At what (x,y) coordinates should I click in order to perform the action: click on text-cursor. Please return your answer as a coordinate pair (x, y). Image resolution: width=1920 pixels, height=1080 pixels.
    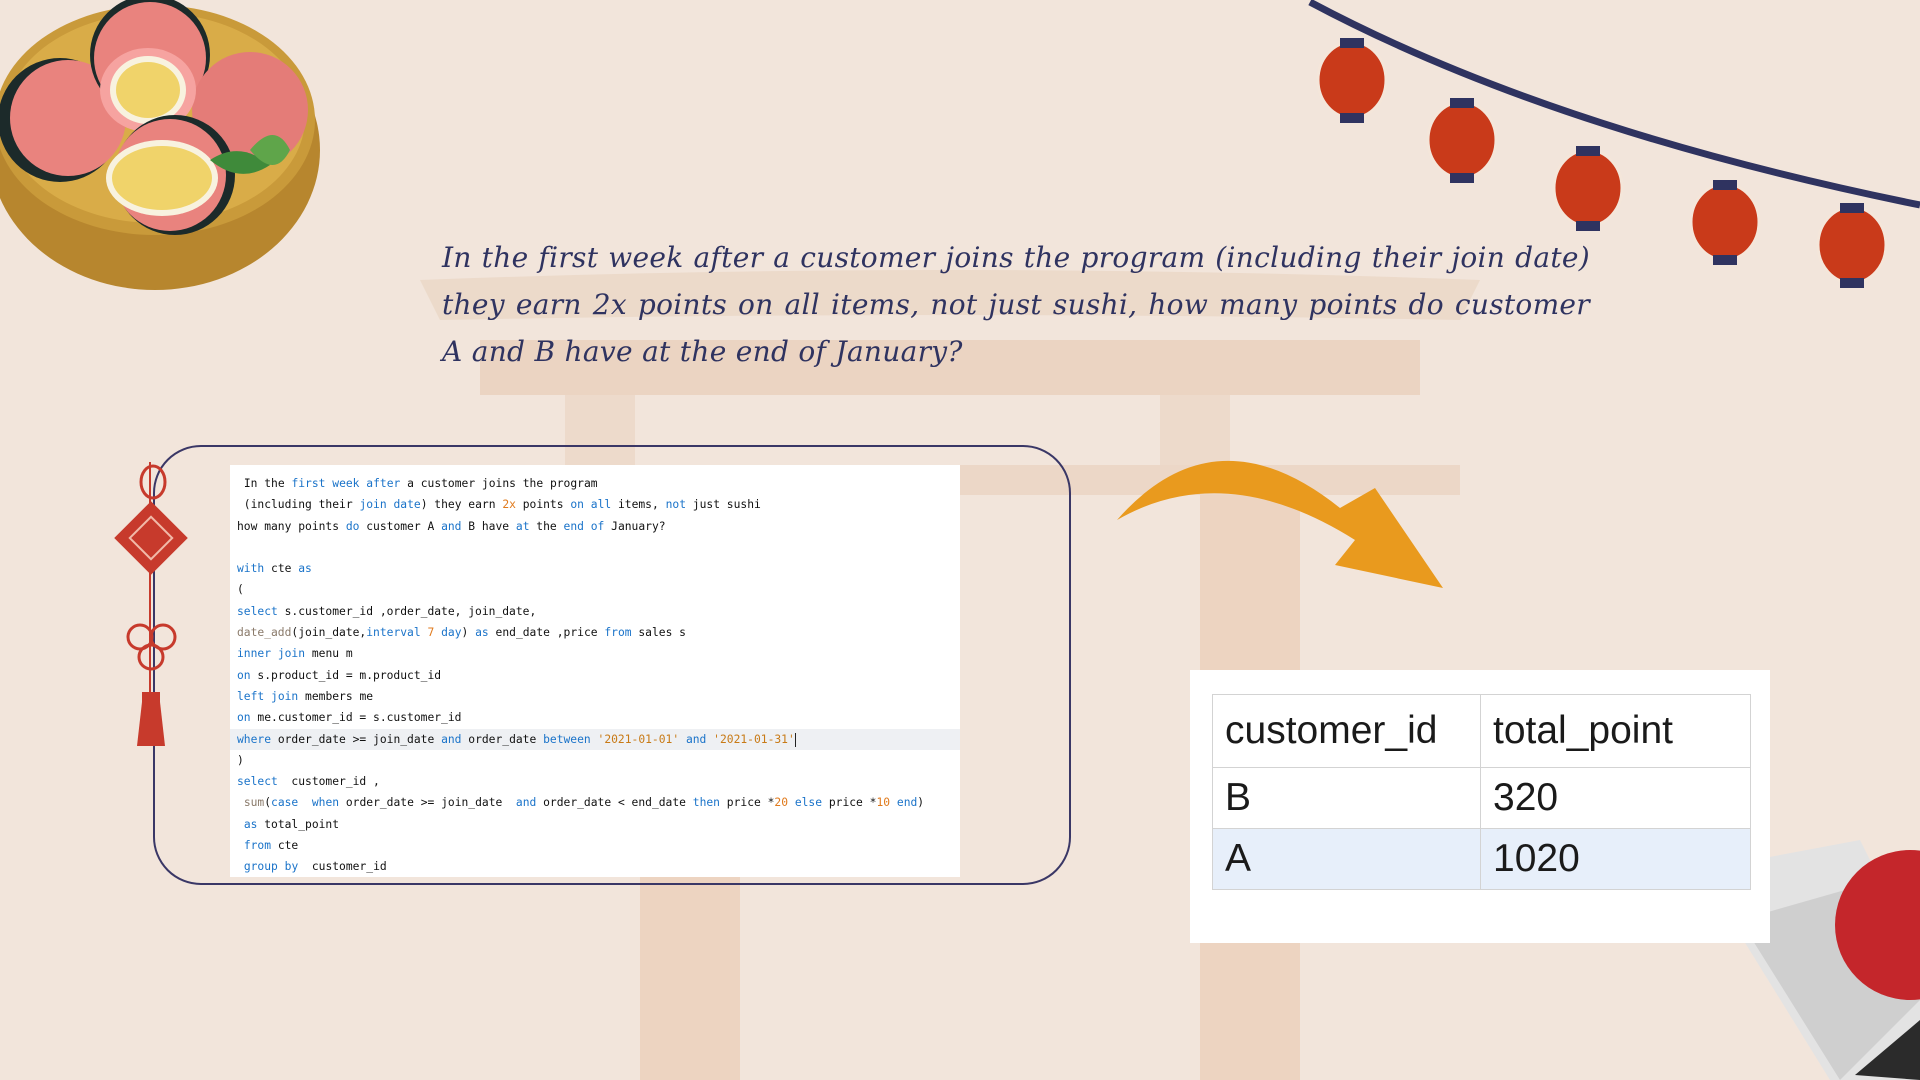
    Looking at the image, I should click on (795, 739).